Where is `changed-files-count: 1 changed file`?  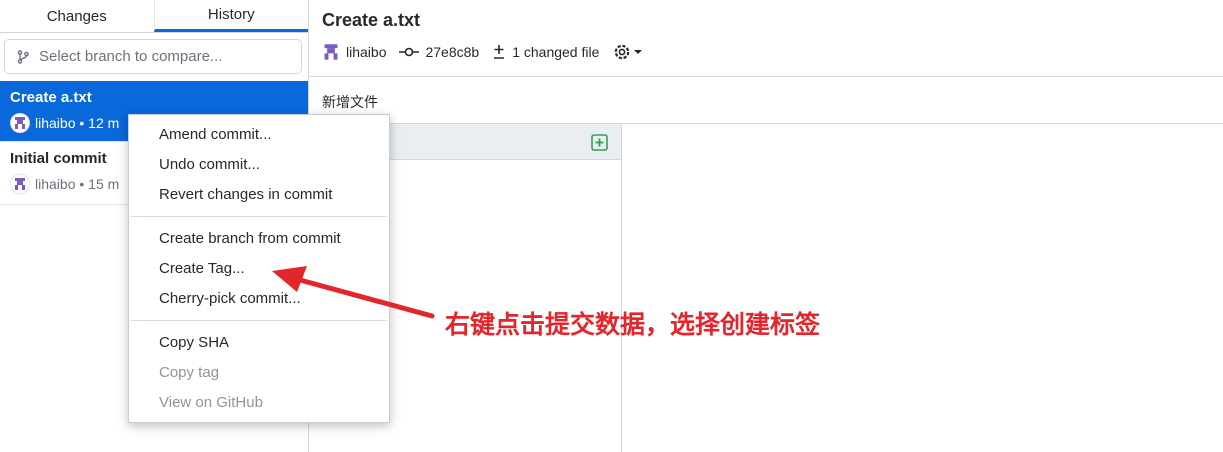
changed-files-count: 1 changed file is located at coordinates (556, 52).